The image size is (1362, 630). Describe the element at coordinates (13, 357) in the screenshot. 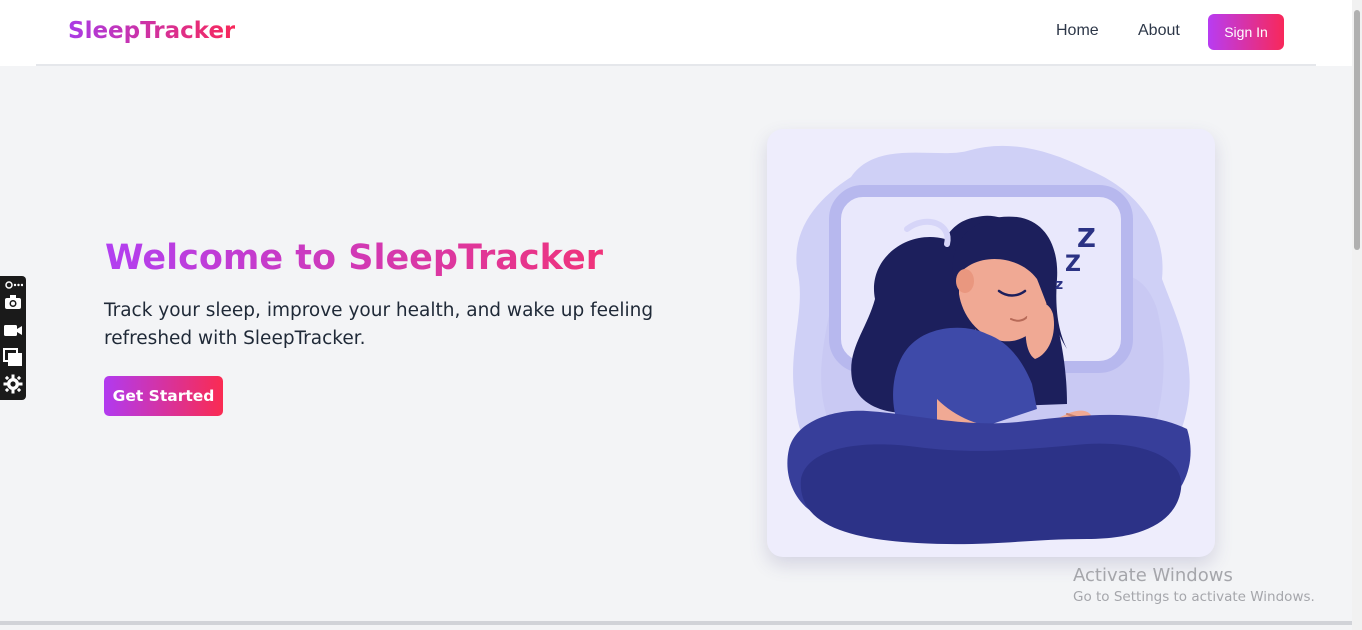

I see `windows-icon` at that location.